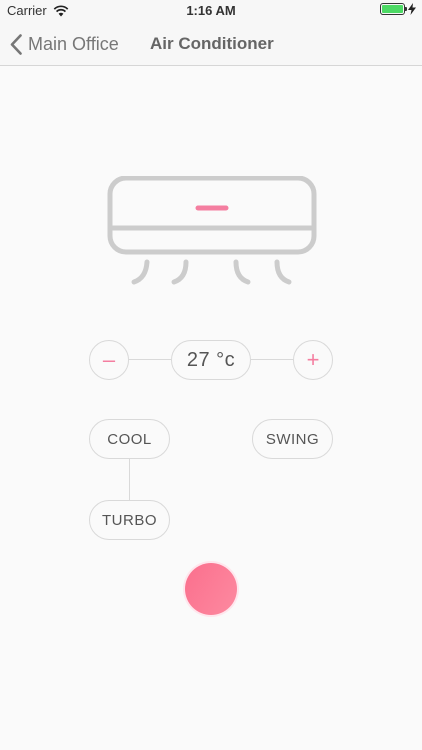 The width and height of the screenshot is (422, 750). What do you see at coordinates (73, 43) in the screenshot?
I see `back-label: Main Office` at bounding box center [73, 43].